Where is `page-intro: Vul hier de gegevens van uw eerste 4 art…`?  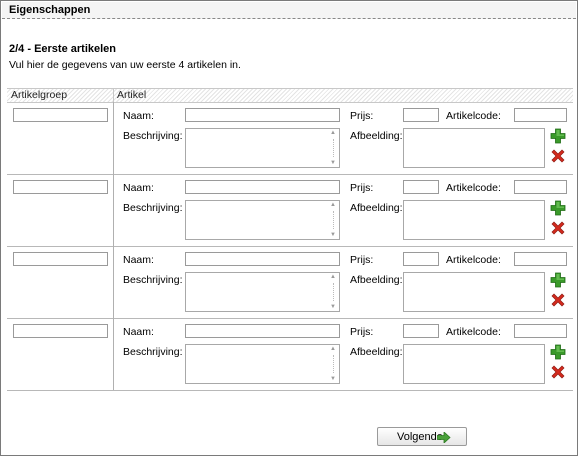 page-intro: Vul hier de gegevens van uw eerste 4 art… is located at coordinates (125, 65).